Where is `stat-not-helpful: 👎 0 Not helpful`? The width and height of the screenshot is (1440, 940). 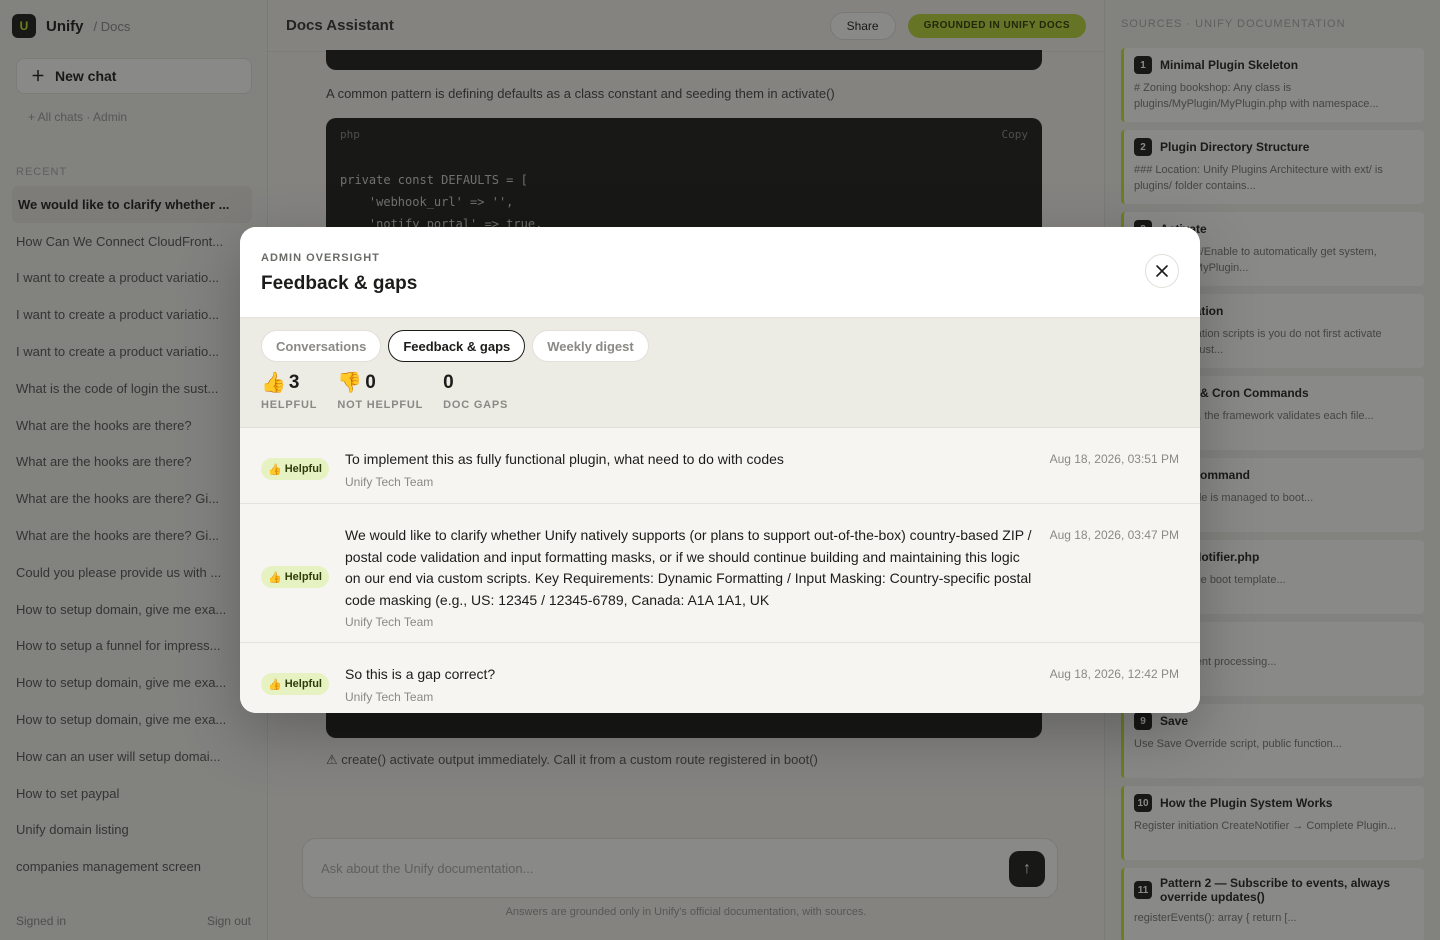 stat-not-helpful: 👎 0 Not helpful is located at coordinates (380, 391).